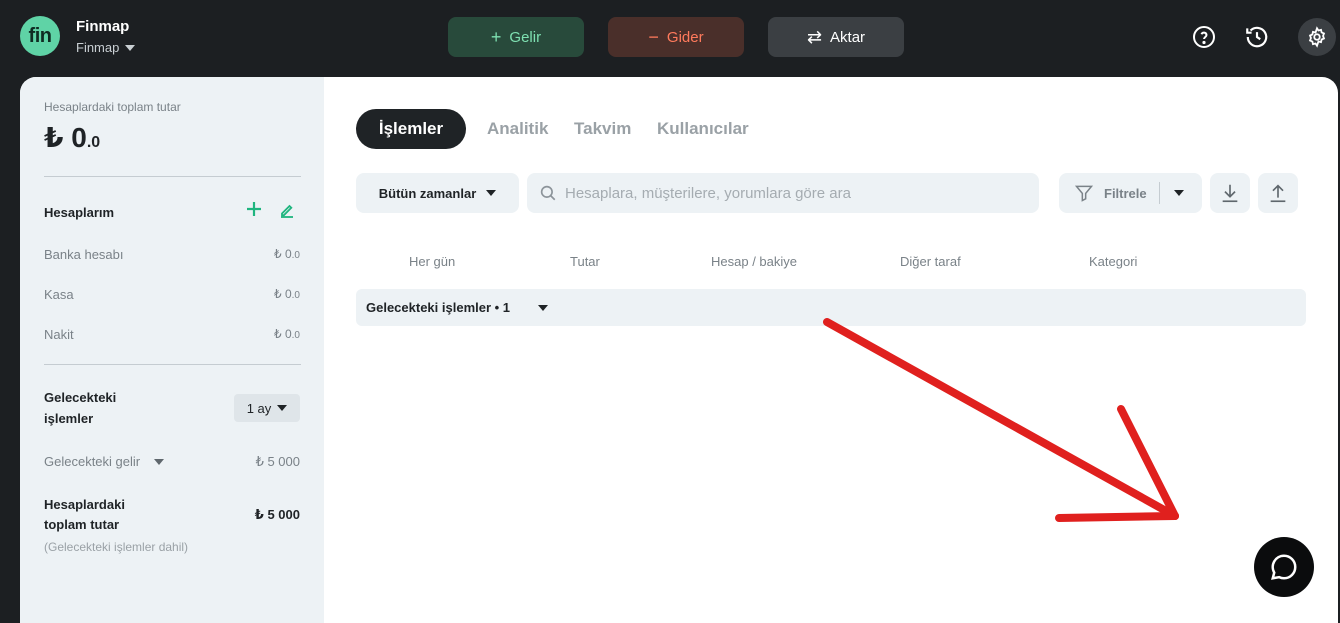 Image resolution: width=1340 pixels, height=623 pixels. What do you see at coordinates (82, 524) in the screenshot?
I see `future-total-label-2: toplam tutar` at bounding box center [82, 524].